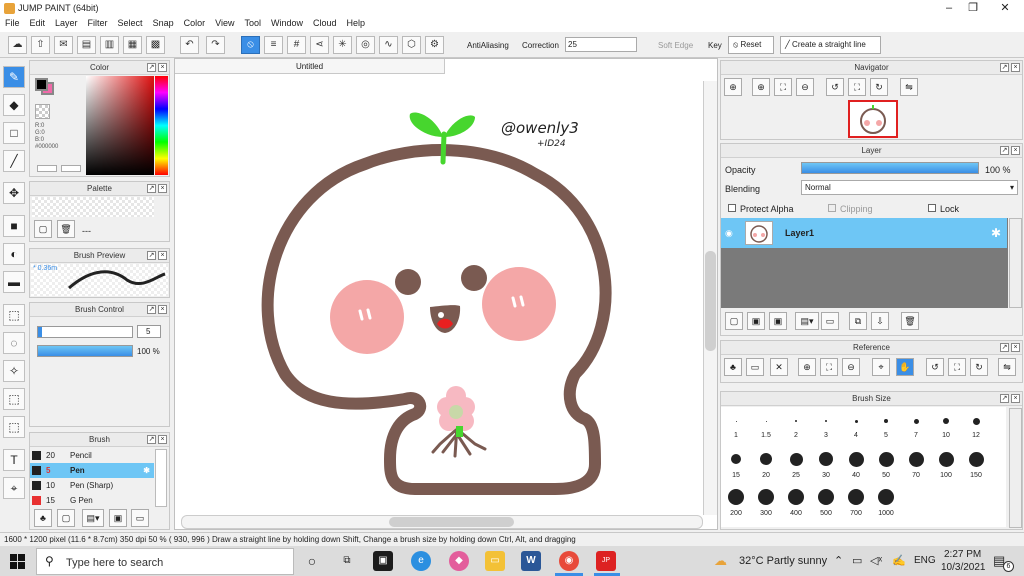 The height and width of the screenshot is (576, 1024). Describe the element at coordinates (734, 321) in the screenshot. I see `new-layer-icon: ▢` at that location.